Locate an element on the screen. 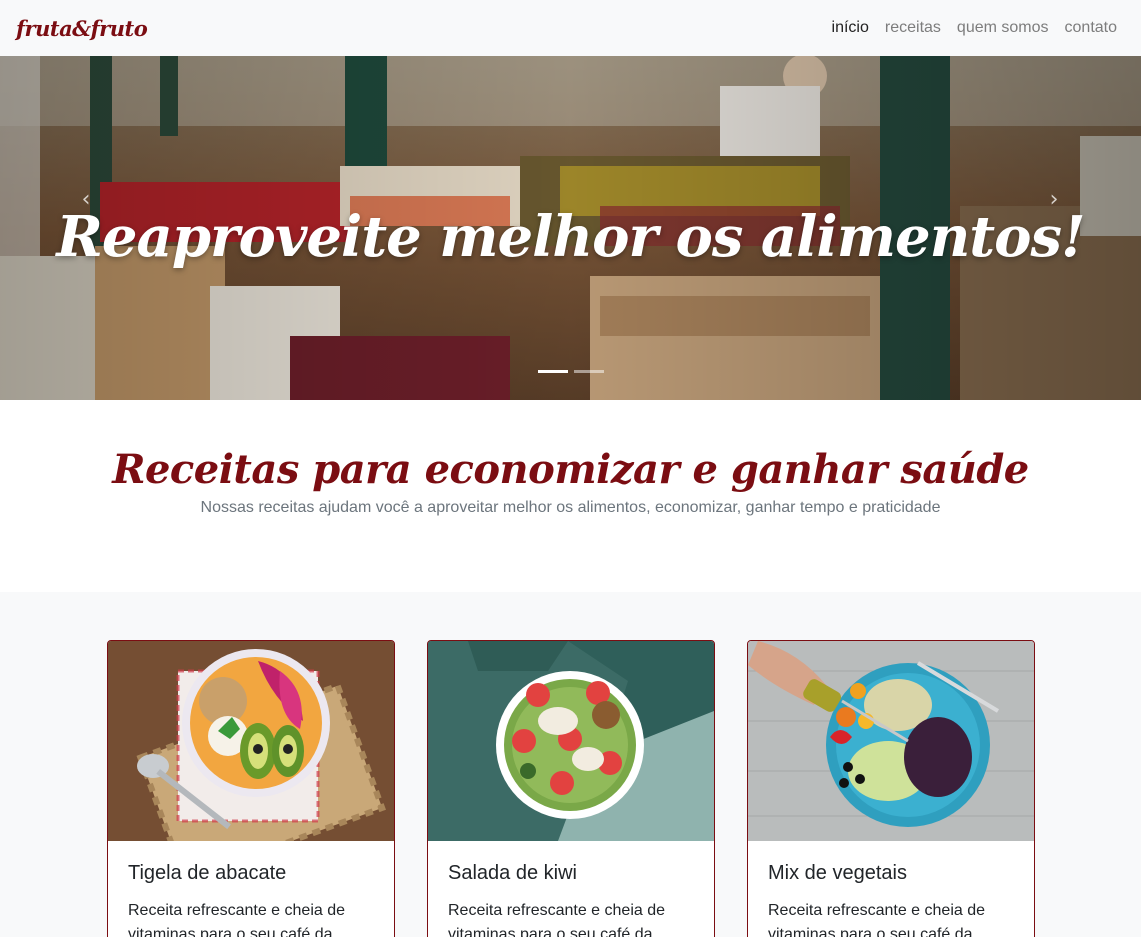 This screenshot has height=937, width=1141. avocado-bowl-photo is located at coordinates (251, 741).